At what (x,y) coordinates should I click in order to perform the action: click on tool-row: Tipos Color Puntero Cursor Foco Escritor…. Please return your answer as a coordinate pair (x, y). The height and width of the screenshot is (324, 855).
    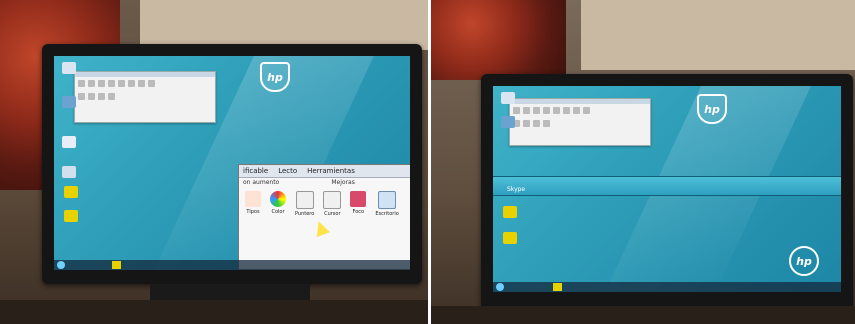
    Looking at the image, I should click on (324, 204).